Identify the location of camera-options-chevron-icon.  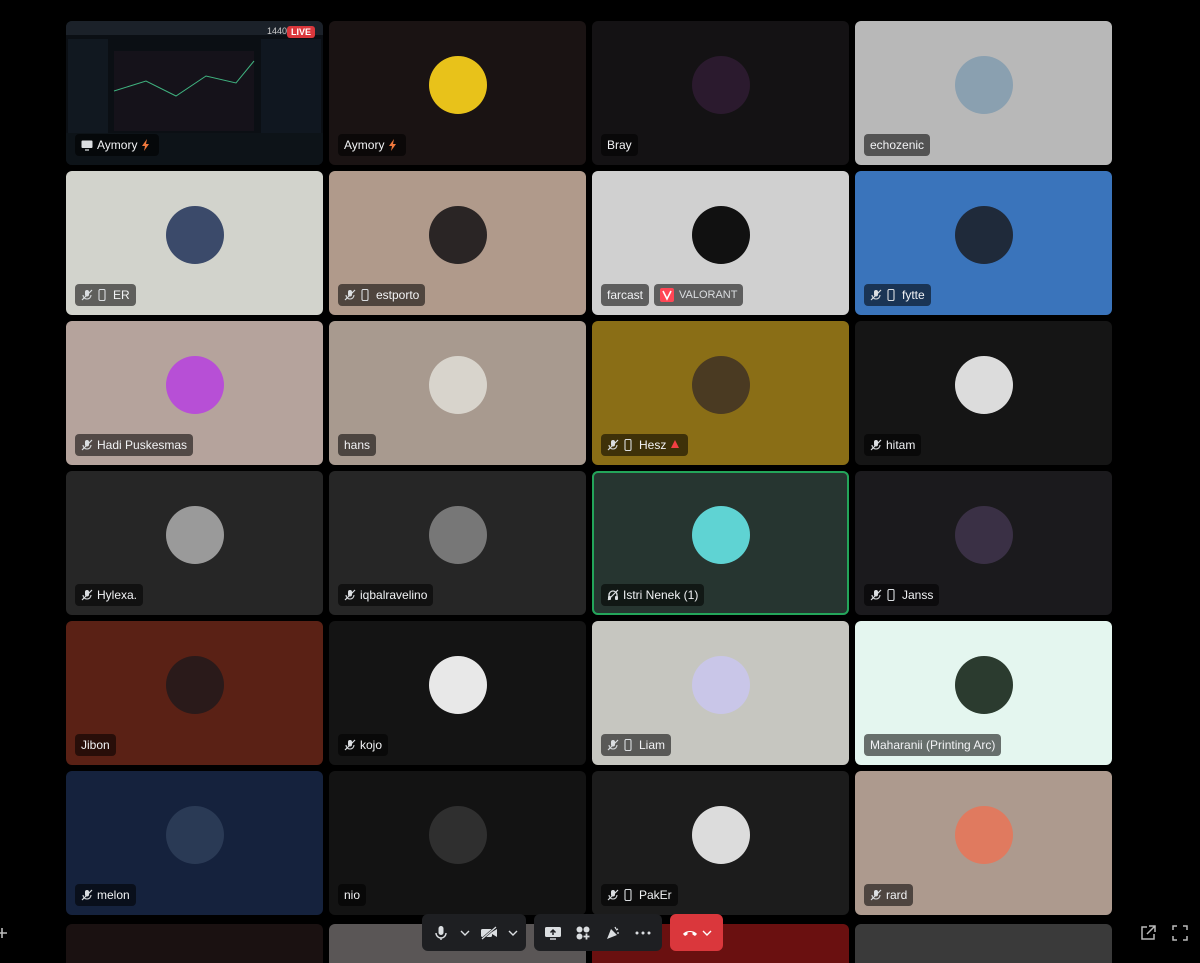
(513, 933).